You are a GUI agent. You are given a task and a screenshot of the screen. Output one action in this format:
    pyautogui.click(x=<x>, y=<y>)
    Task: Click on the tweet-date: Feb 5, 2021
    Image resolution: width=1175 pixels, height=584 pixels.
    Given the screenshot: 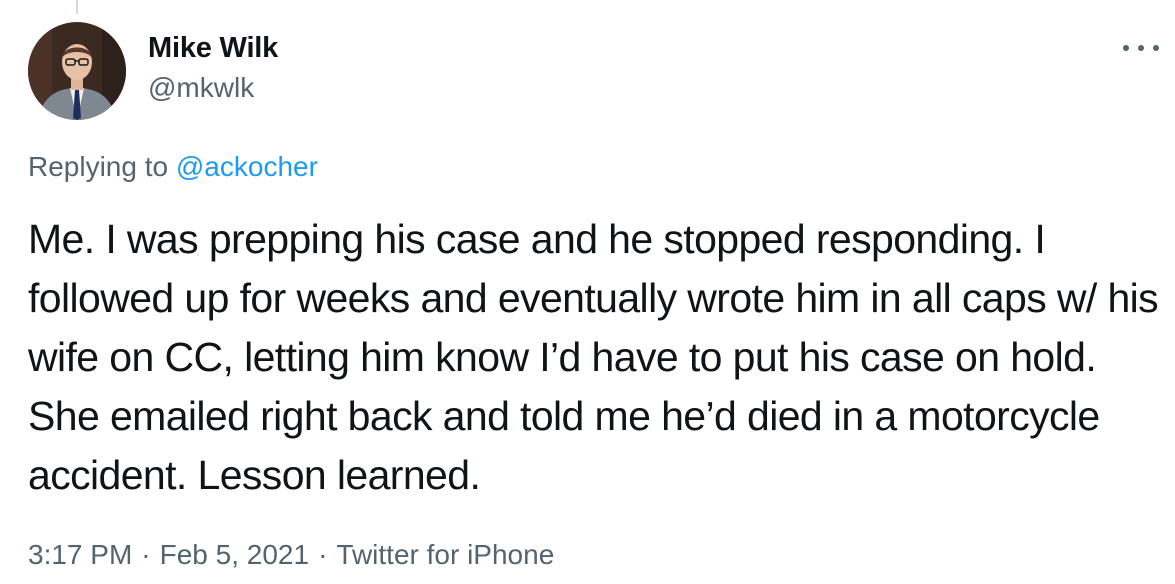 What is the action you would take?
    pyautogui.click(x=234, y=554)
    